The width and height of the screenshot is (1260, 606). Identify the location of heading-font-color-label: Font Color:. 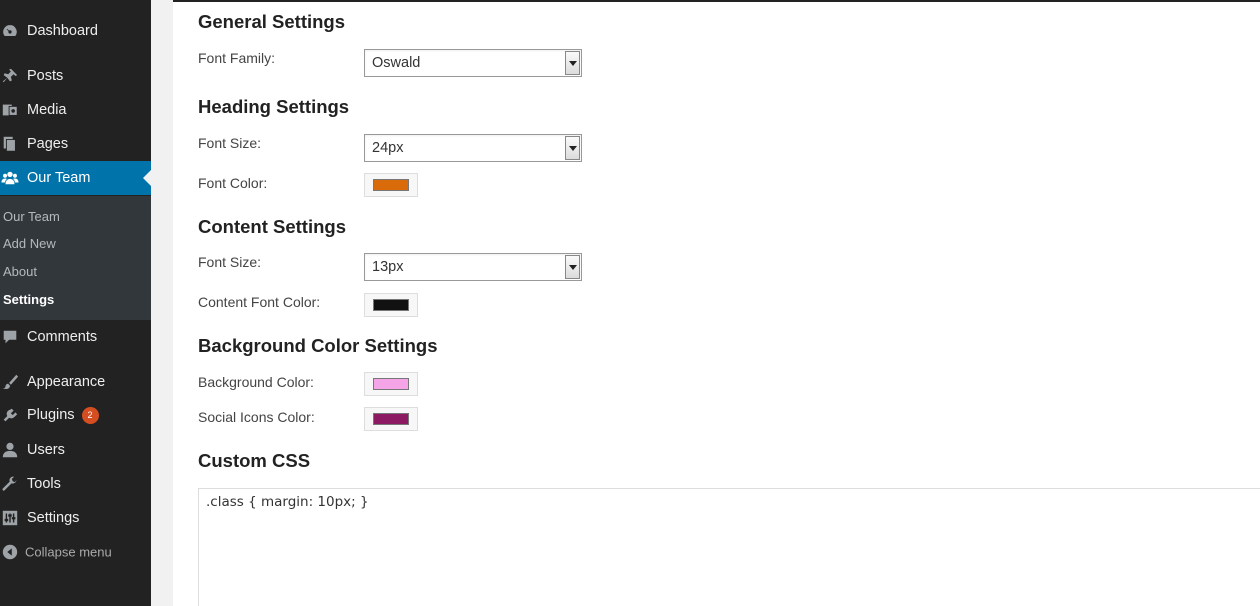
(233, 183).